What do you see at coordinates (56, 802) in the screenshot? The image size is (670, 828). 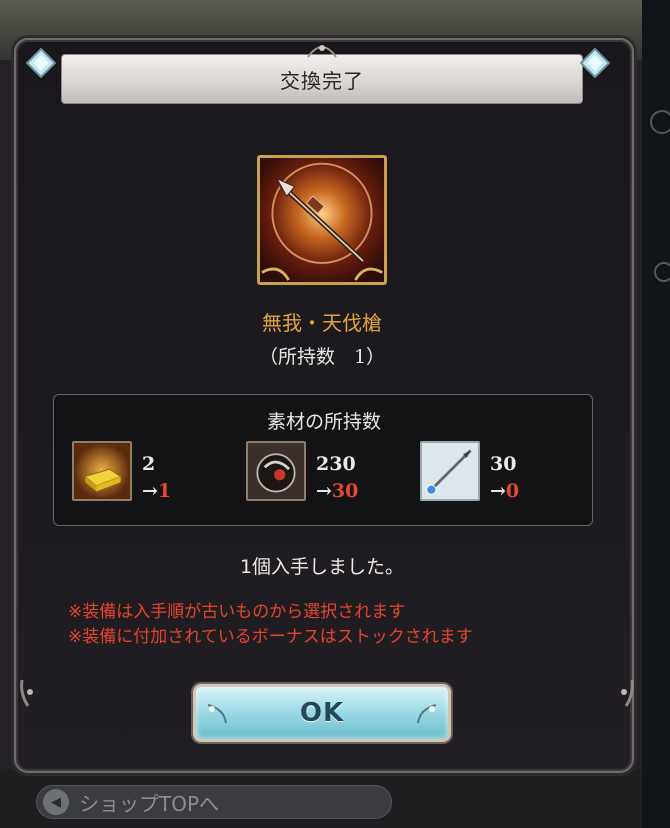 I see `back-arrow-icon: ◀` at bounding box center [56, 802].